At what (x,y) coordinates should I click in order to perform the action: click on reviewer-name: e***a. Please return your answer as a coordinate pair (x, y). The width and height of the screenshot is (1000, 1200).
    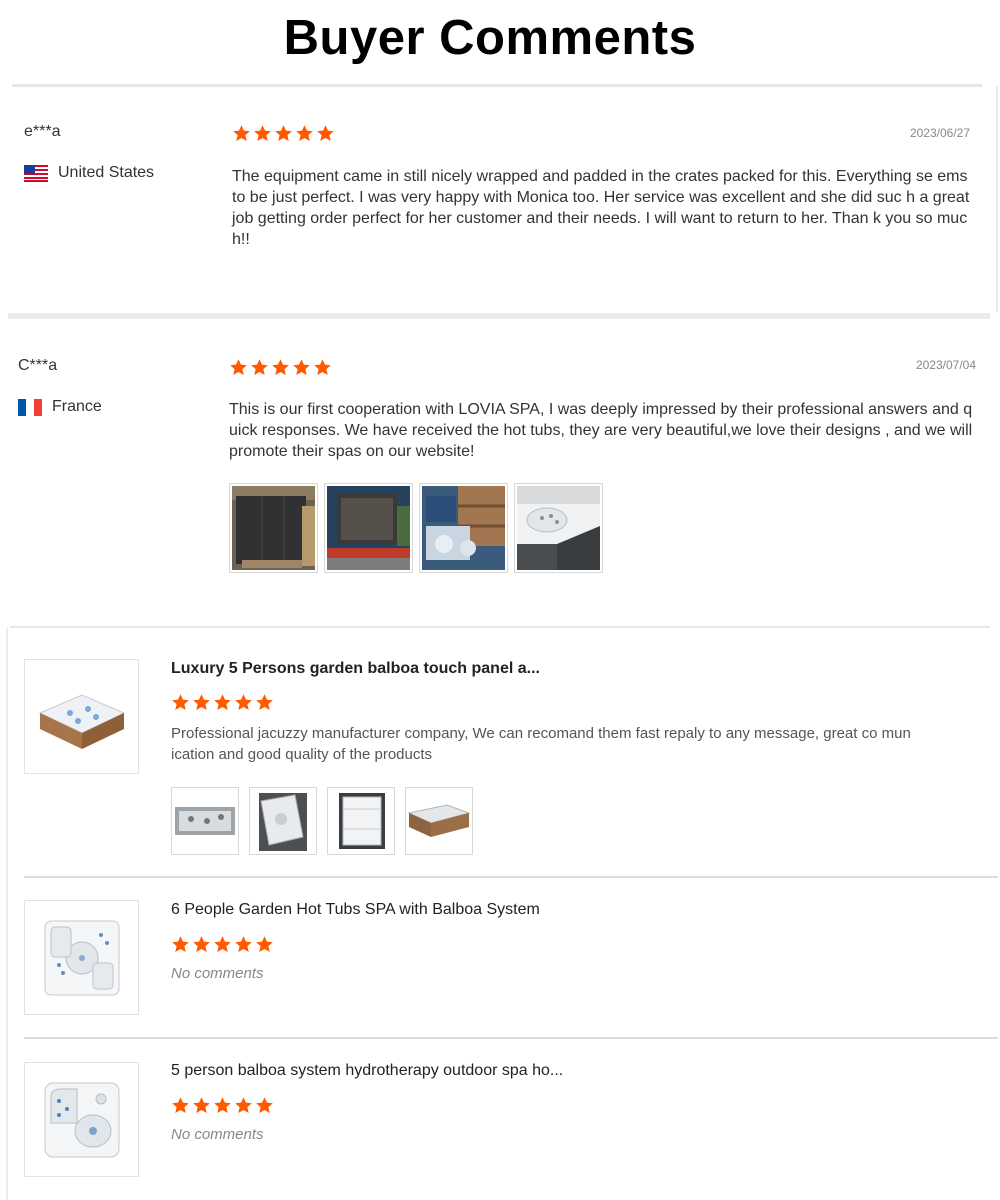
    Looking at the image, I should click on (42, 131).